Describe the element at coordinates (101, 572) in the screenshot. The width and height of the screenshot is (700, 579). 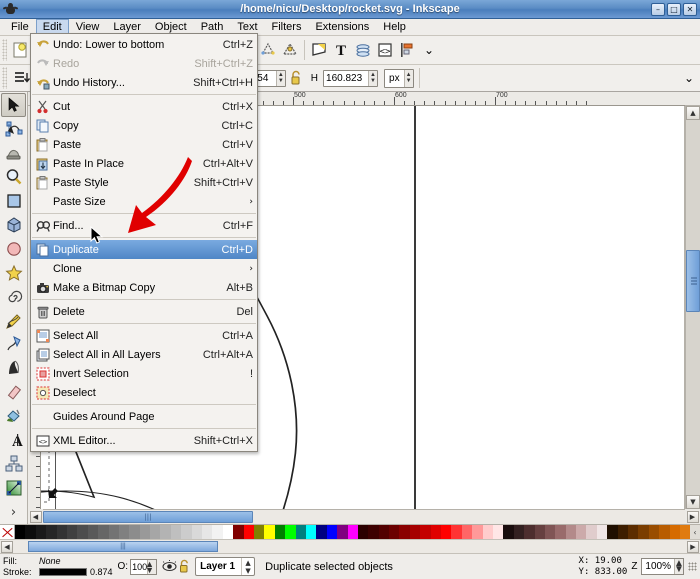
I see `stroke-width-value: 0.874` at that location.